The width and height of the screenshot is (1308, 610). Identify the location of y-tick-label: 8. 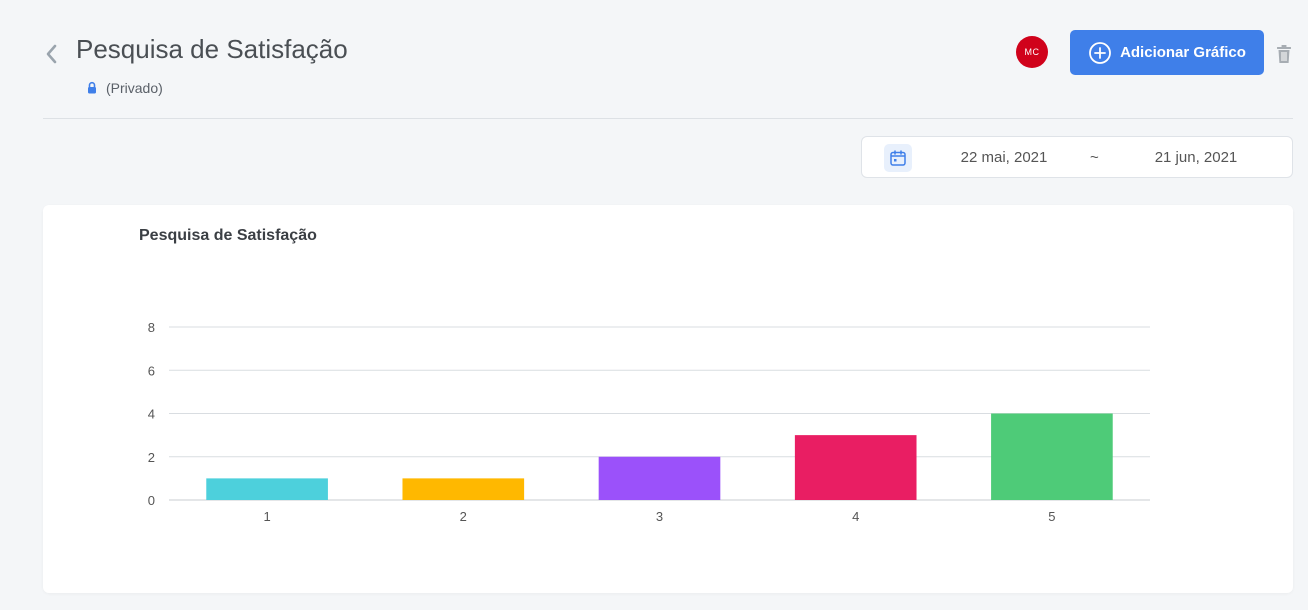
(151, 327).